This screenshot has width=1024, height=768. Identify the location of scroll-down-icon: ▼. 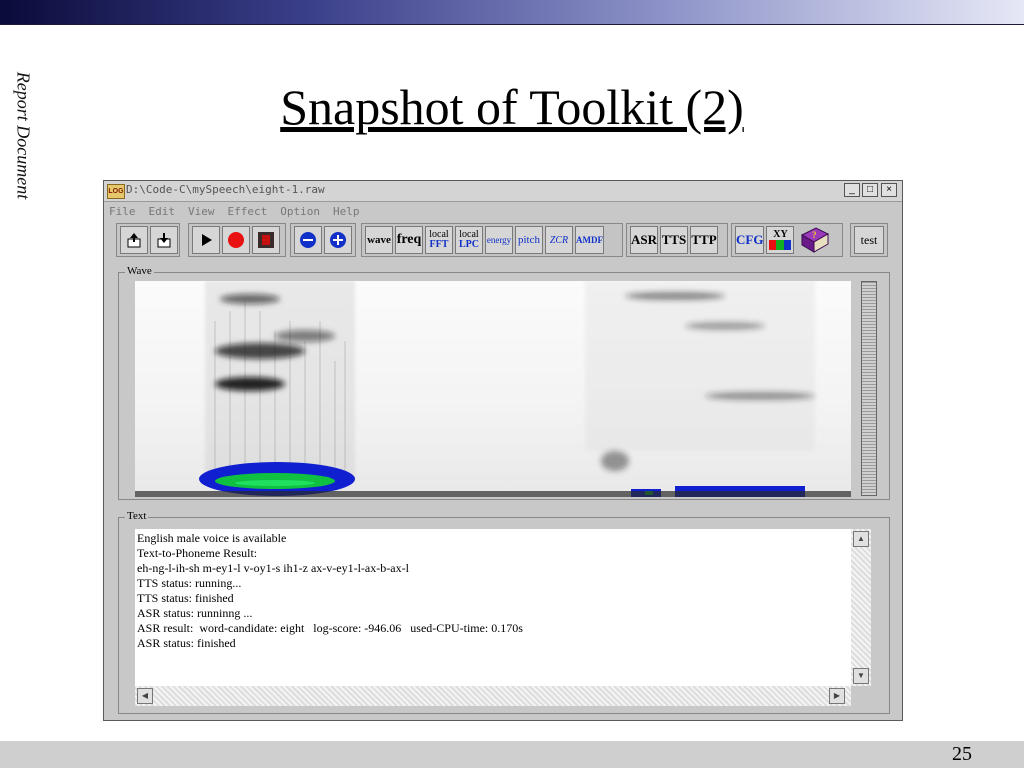
(861, 676).